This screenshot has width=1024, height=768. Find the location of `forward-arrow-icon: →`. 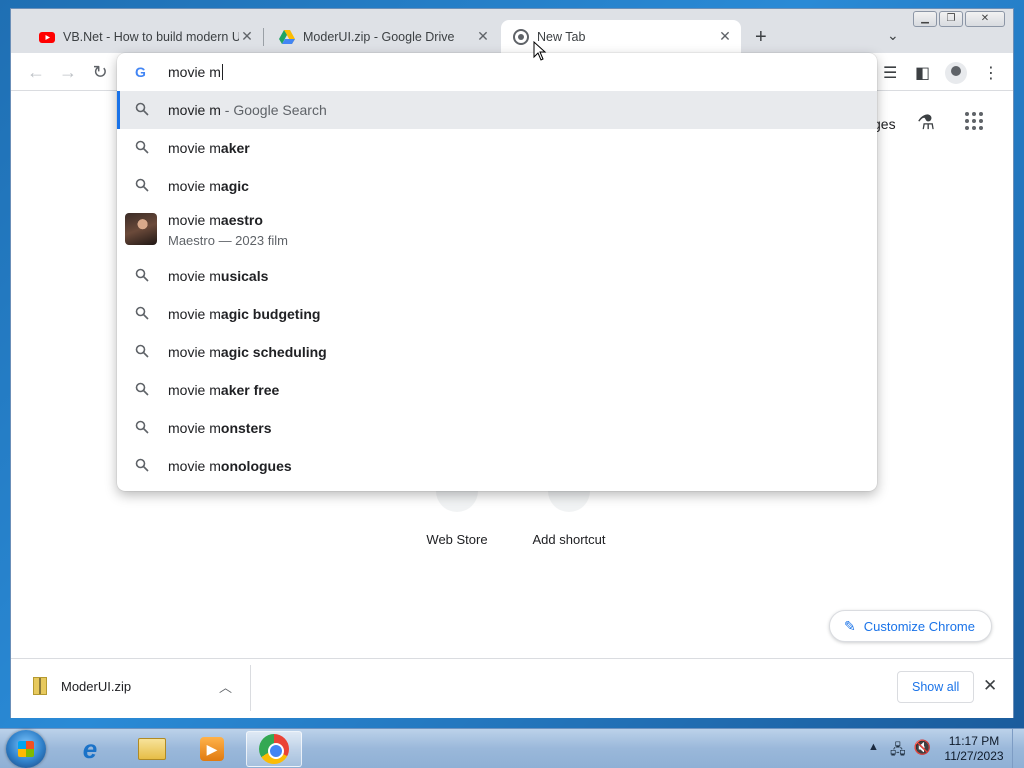

forward-arrow-icon: → is located at coordinates (68, 72).